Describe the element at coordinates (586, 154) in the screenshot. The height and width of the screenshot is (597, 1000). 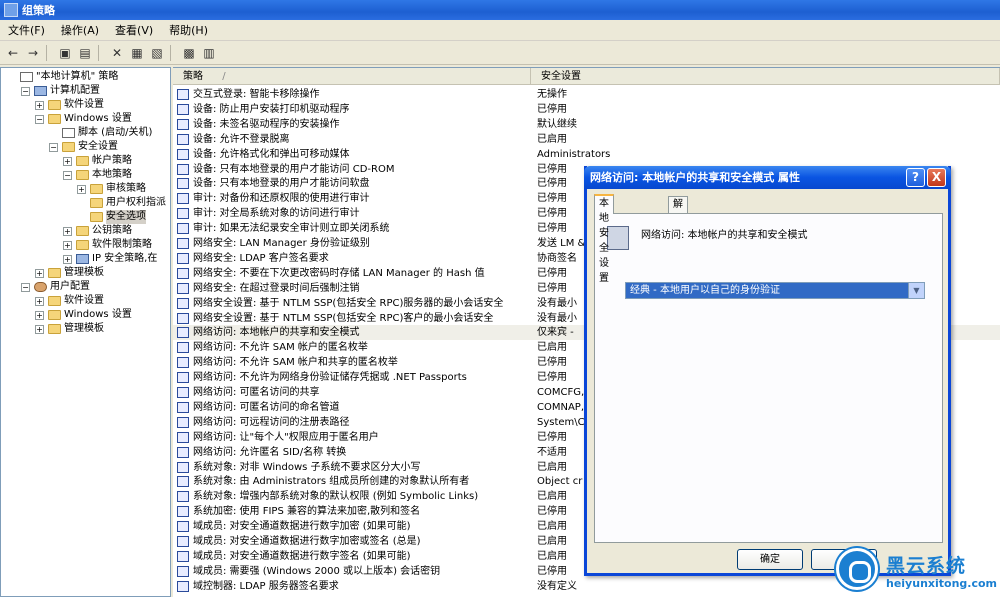
I see `table-row: 设备: 允许格式化和弹出可移动媒体 Administrators` at that location.